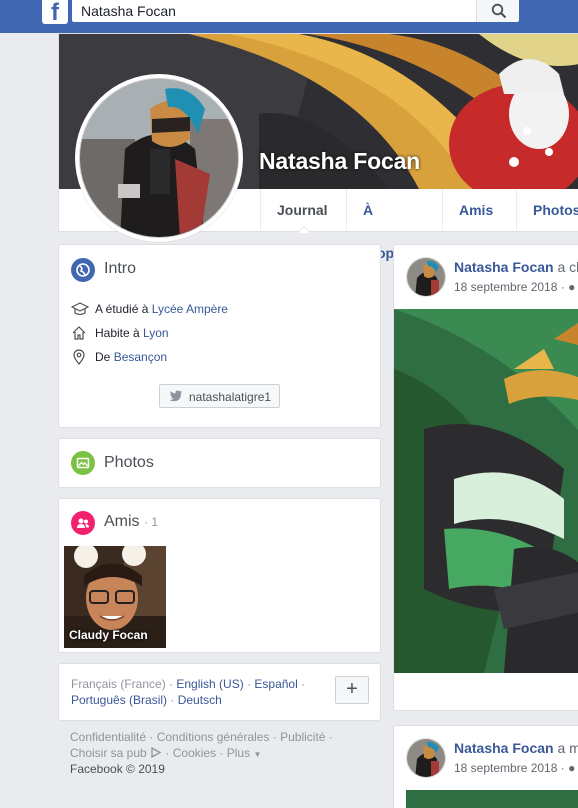  What do you see at coordinates (516, 748) in the screenshot?
I see `post-author-name: Natasha Focan a m` at bounding box center [516, 748].